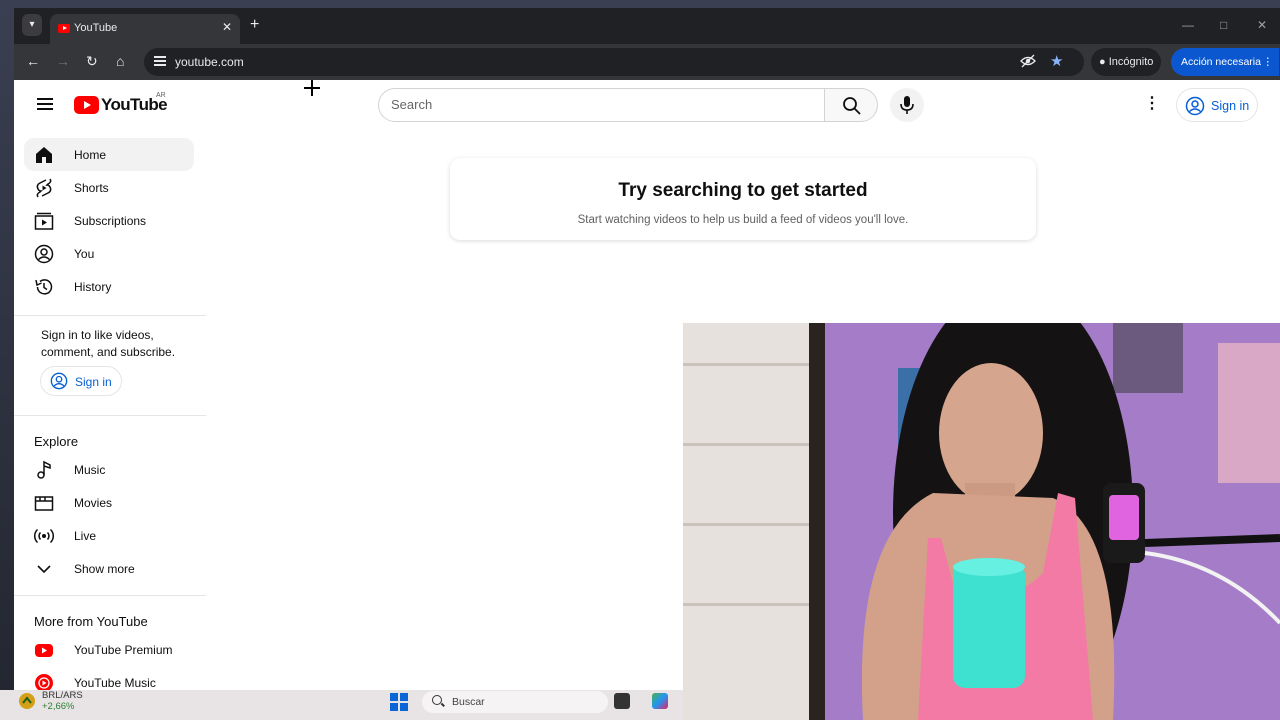 The width and height of the screenshot is (1280, 720). I want to click on maximize-icon: □, so click(1223, 25).